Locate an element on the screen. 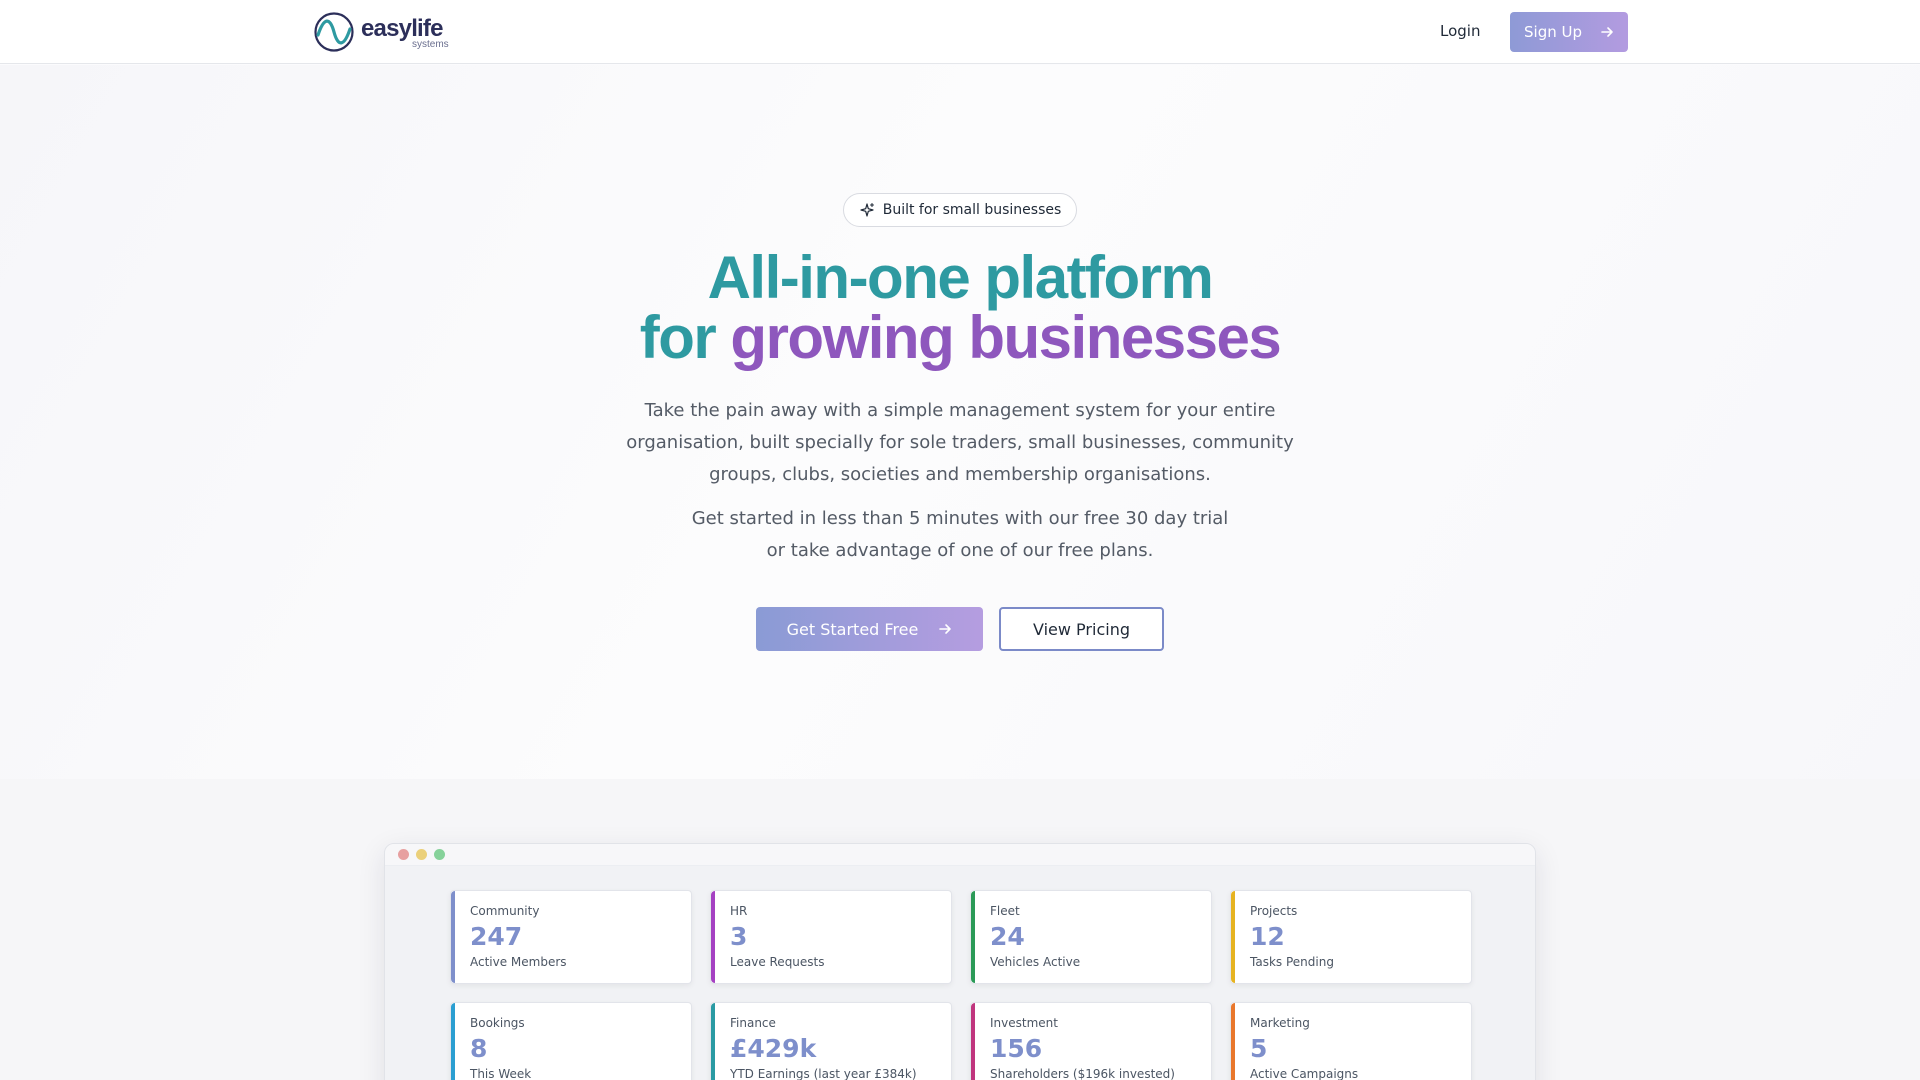 The image size is (1920, 1080). headline-line-2-highlight: growing businesses is located at coordinates (1005, 337).